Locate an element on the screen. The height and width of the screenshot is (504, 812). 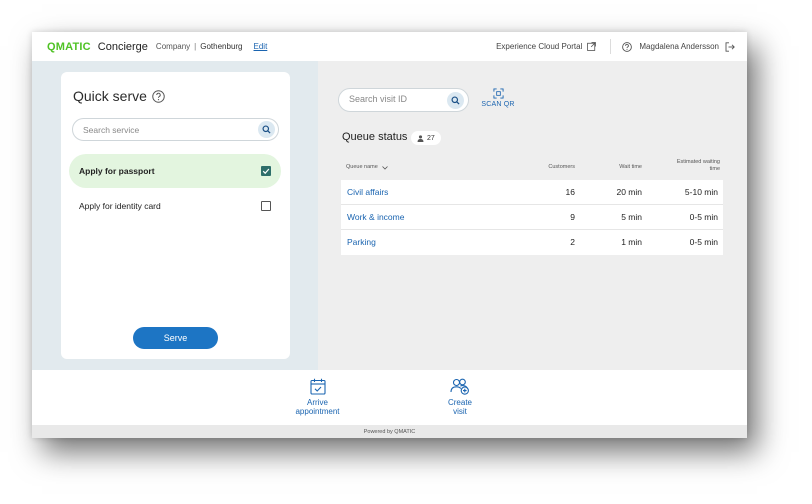
help-button is located at coordinates (627, 46).